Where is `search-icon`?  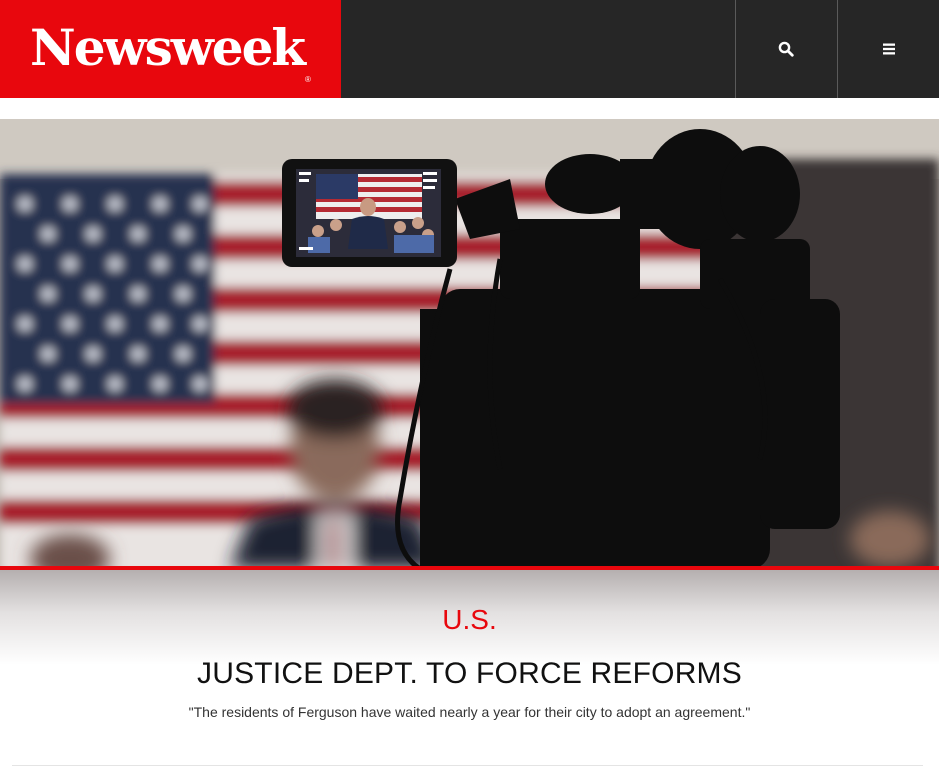 search-icon is located at coordinates (786, 49).